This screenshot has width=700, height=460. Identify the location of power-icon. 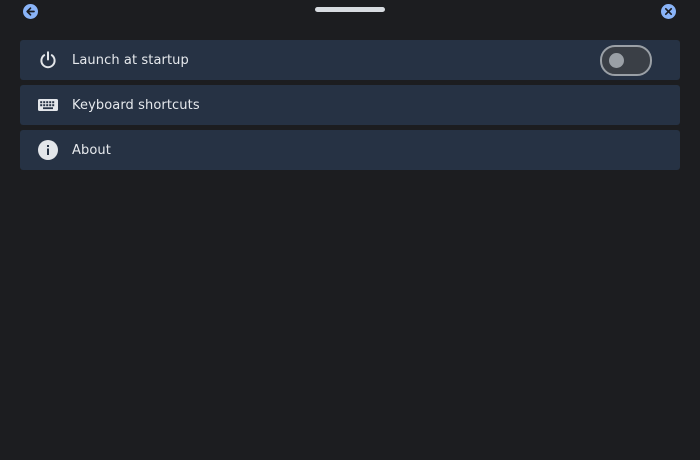
(48, 60).